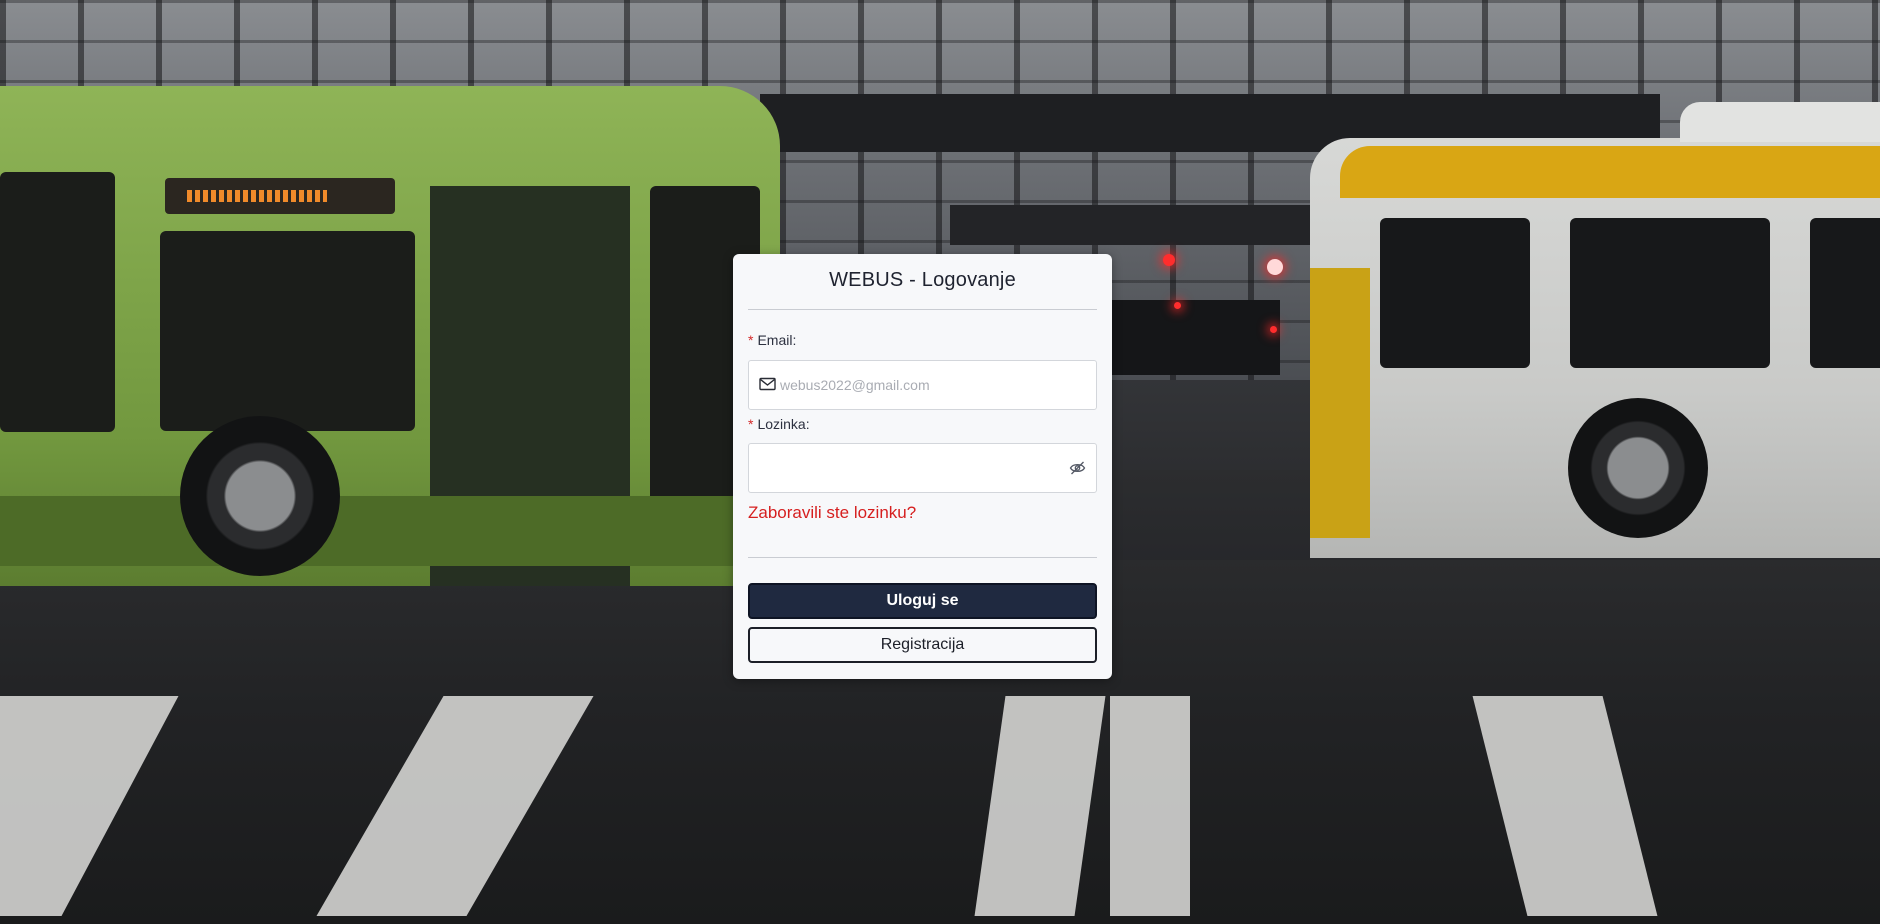 The image size is (1880, 924). I want to click on register-button: Registracija, so click(922, 645).